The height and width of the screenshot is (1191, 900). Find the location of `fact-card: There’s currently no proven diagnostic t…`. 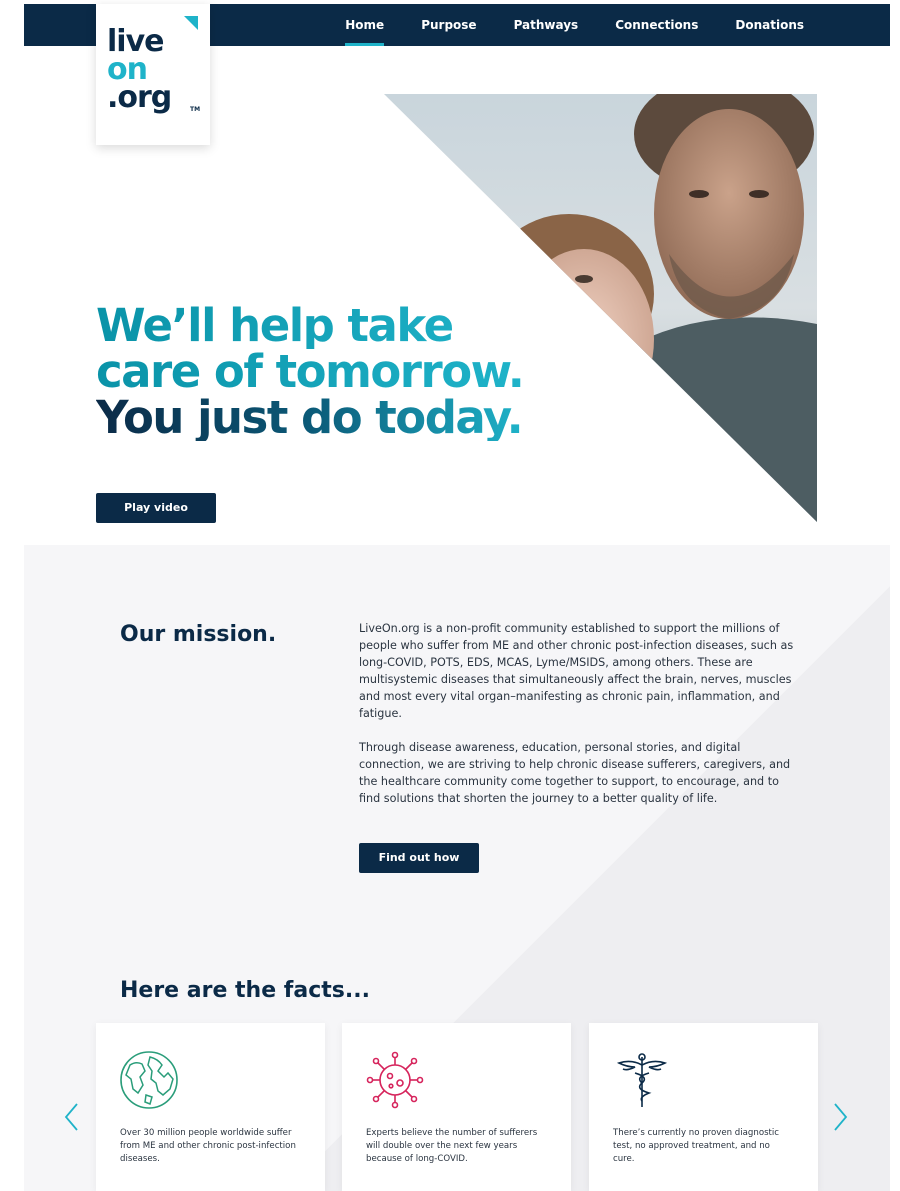

fact-card: There’s currently no proven diagnostic t… is located at coordinates (703, 1107).